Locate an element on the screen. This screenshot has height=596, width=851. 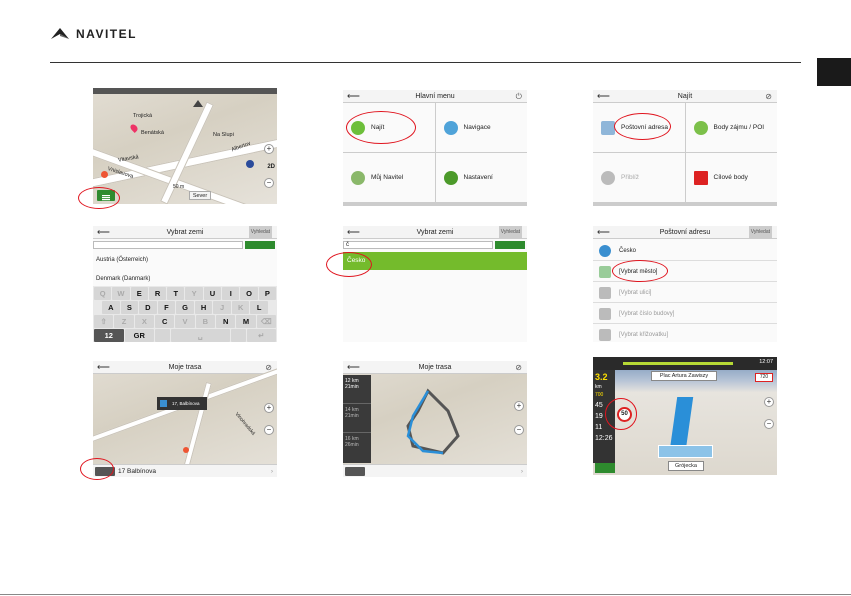
key: P is located at coordinates (267, 293).